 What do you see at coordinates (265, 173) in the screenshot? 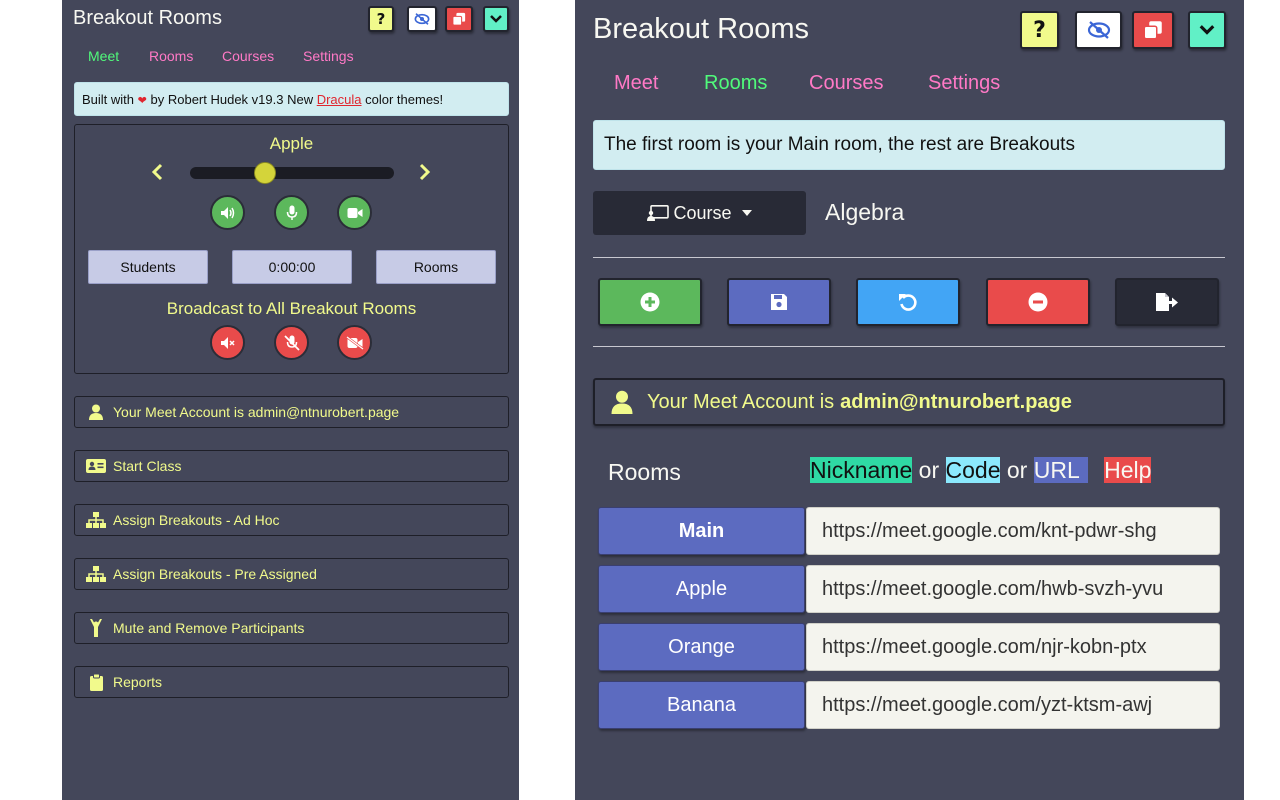
I see `slider-knob` at bounding box center [265, 173].